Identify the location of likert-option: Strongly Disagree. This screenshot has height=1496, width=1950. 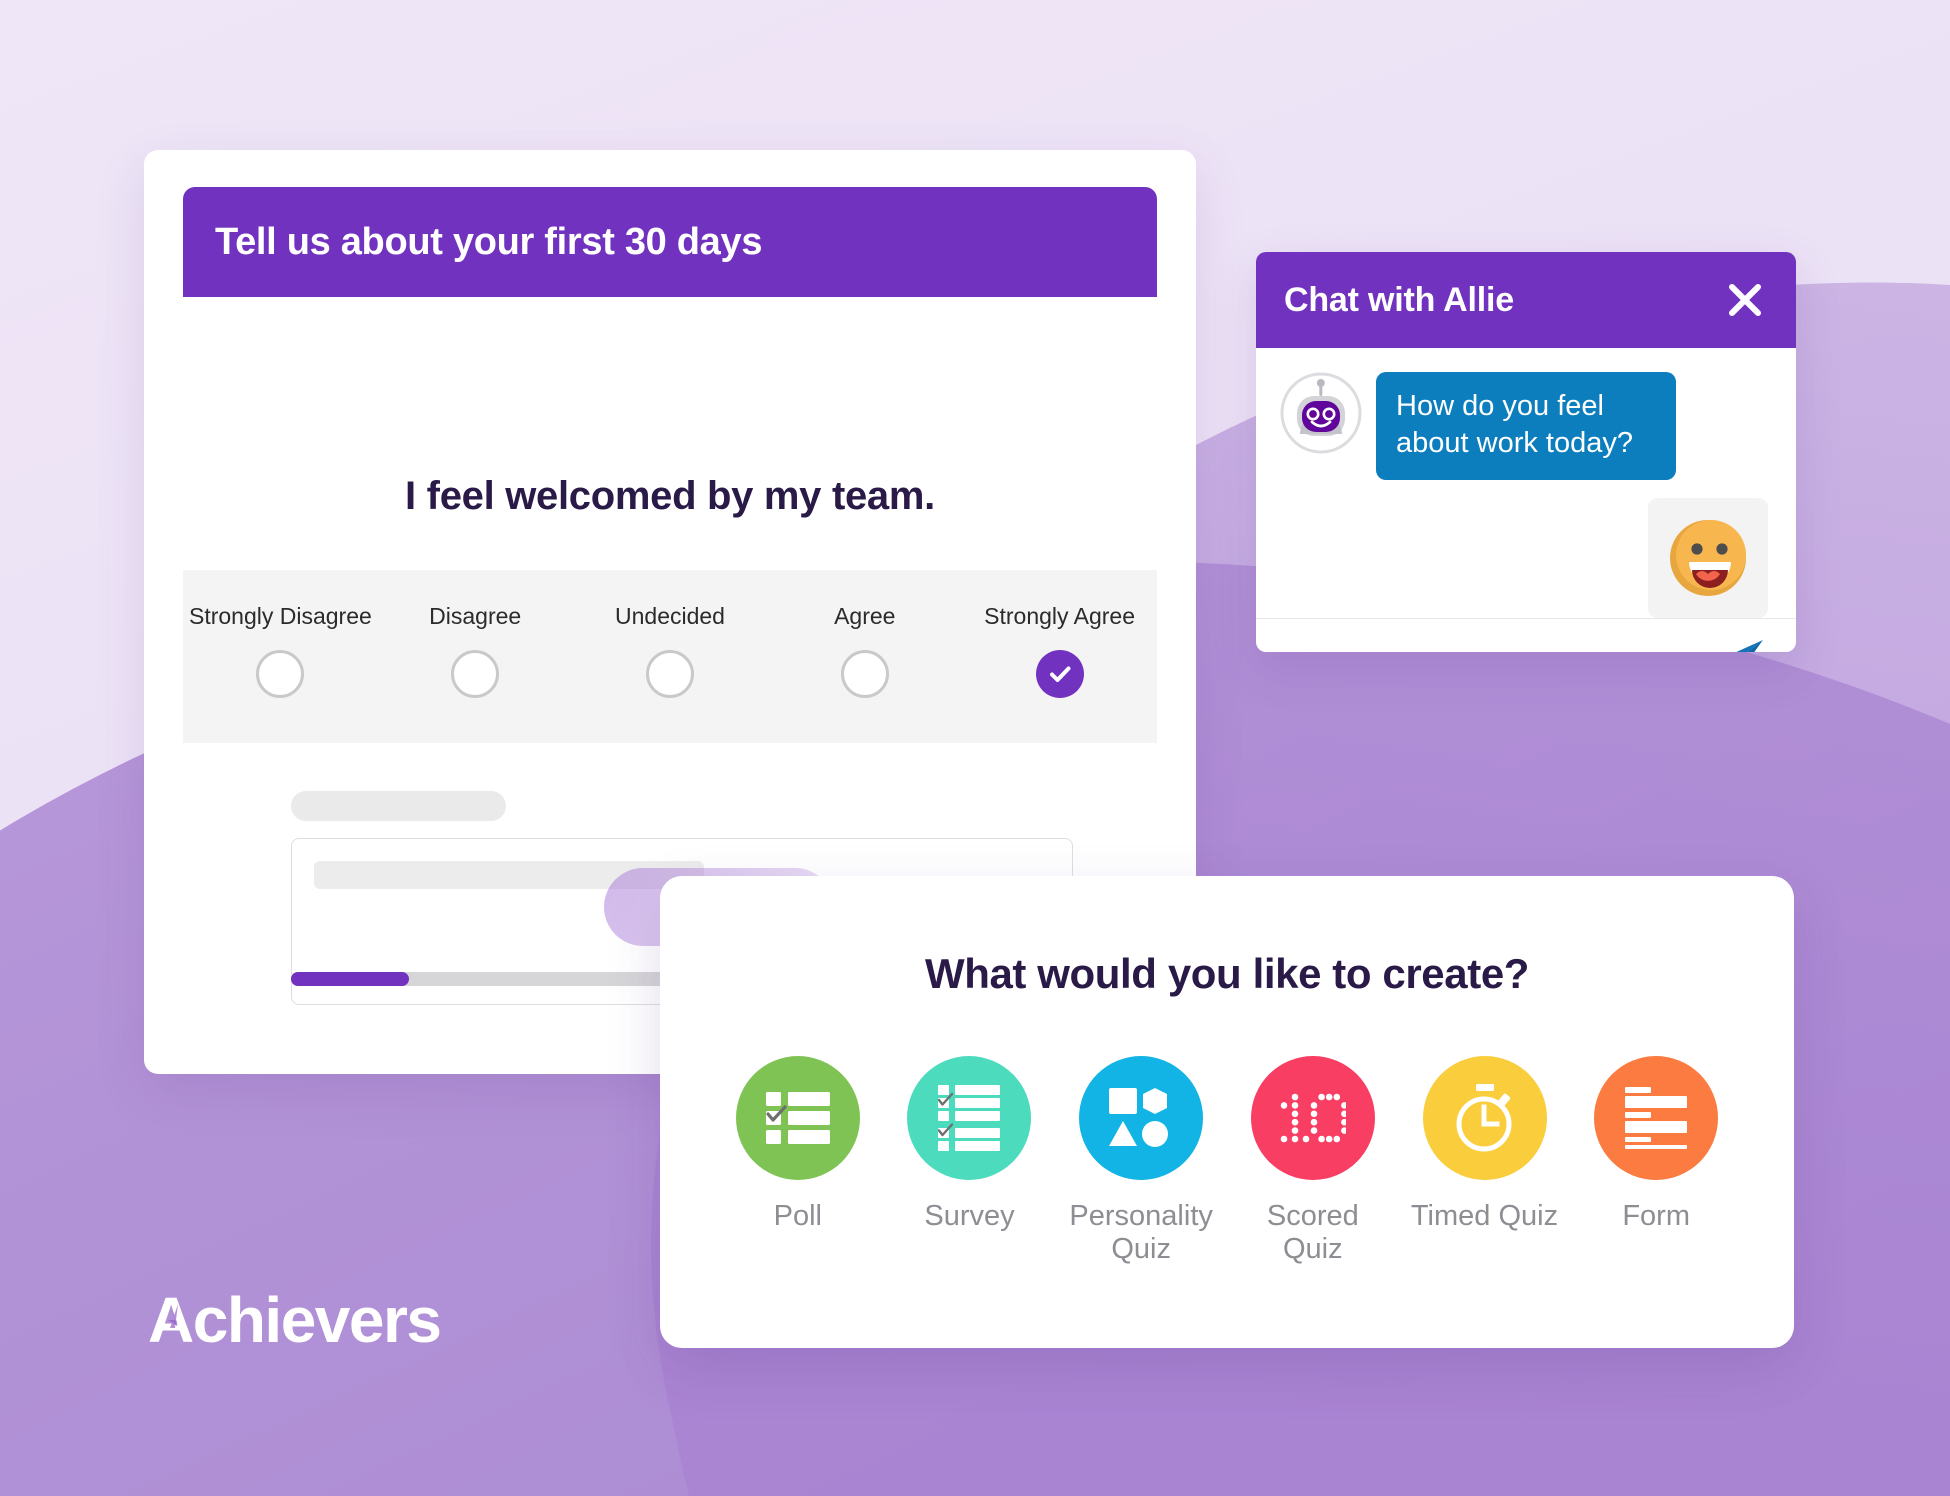
(280, 650).